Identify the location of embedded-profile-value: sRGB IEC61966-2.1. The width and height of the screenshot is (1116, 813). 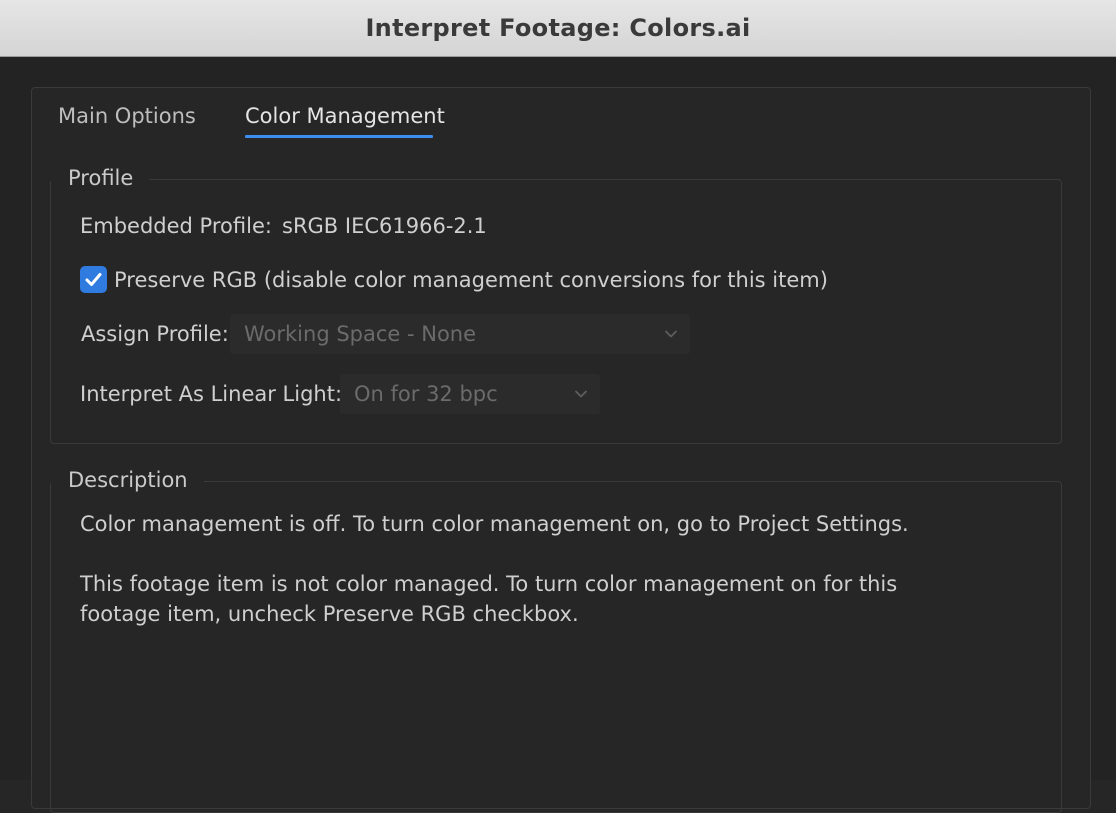
(384, 226).